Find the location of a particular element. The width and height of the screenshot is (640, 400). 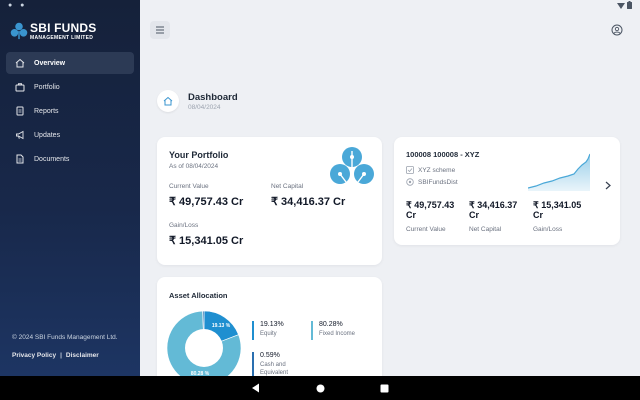

donut-label-equity: 19.13 % is located at coordinates (221, 326).